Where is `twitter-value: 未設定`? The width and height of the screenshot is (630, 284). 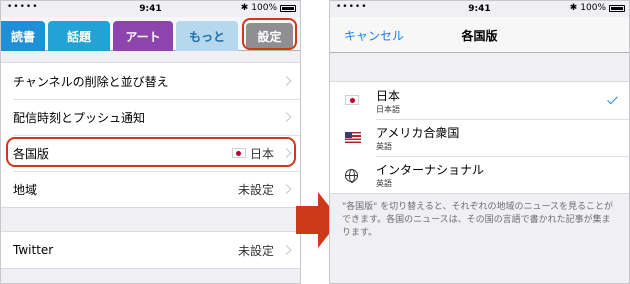 twitter-value: 未設定 is located at coordinates (255, 250).